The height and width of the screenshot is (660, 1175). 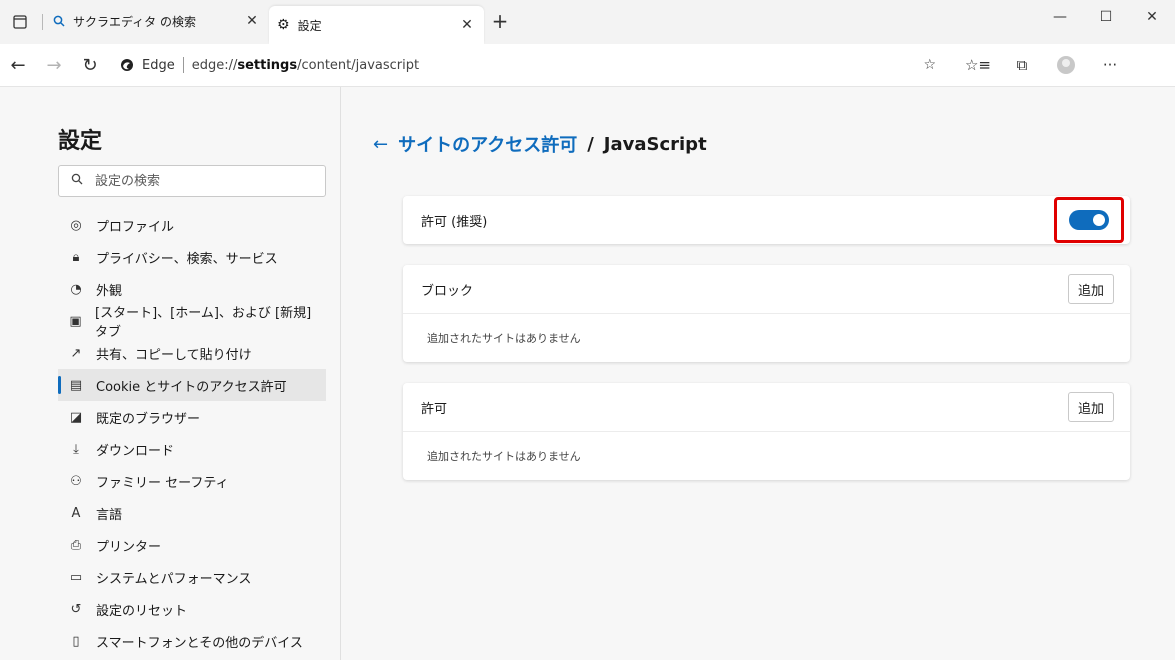 I want to click on tab-separator, so click(x=42, y=22).